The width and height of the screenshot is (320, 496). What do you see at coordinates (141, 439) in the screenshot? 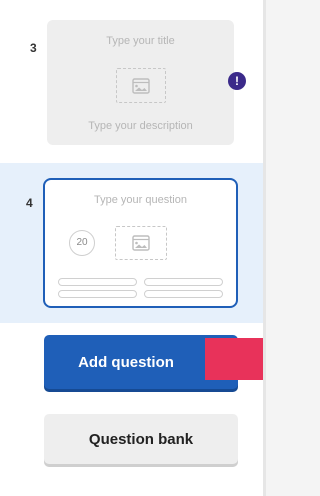
I see `question-bank-button: Question bank` at bounding box center [141, 439].